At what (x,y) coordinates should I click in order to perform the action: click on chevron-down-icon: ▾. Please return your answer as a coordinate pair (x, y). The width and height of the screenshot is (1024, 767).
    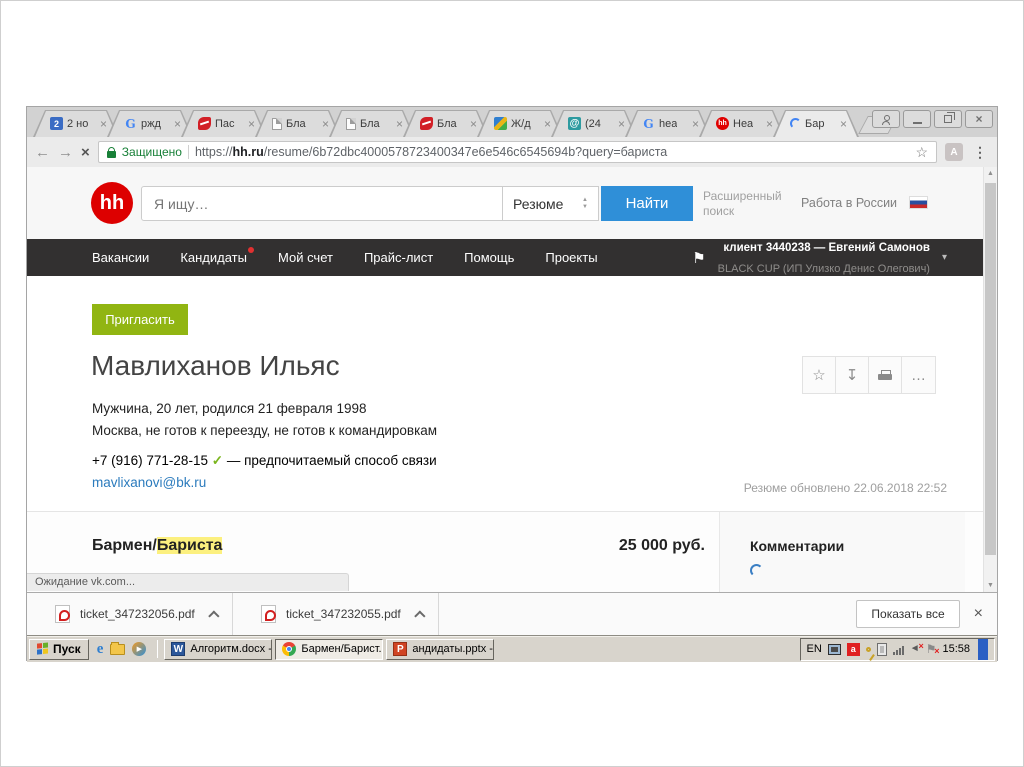
    Looking at the image, I should click on (944, 257).